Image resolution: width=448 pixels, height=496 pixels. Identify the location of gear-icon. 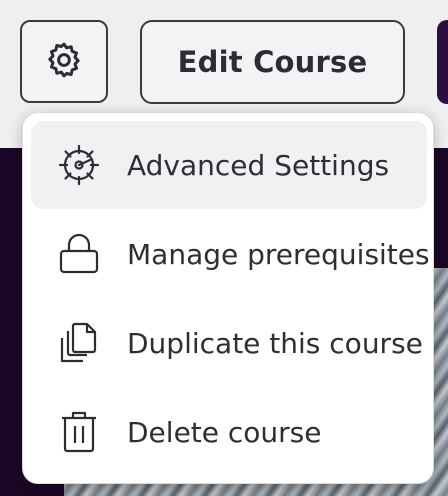
(64, 62).